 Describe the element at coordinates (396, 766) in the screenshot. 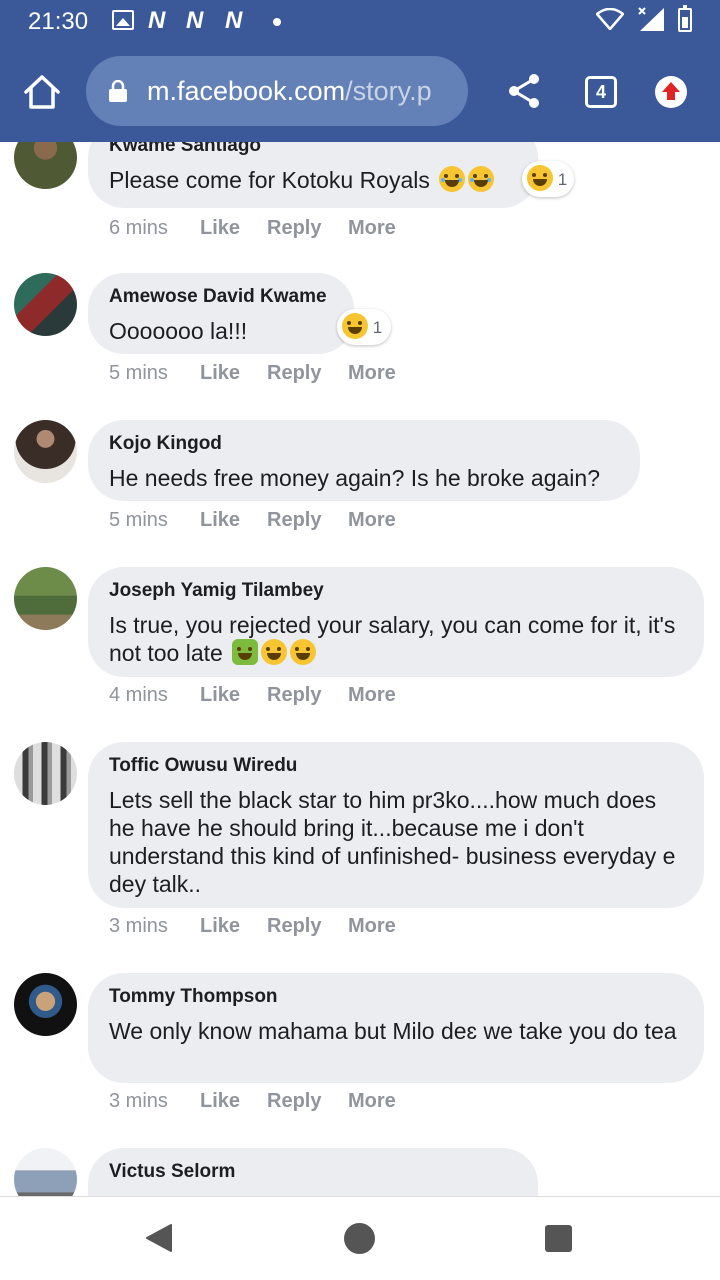

I see `comment-author: Toffic Owusu Wiredu` at that location.